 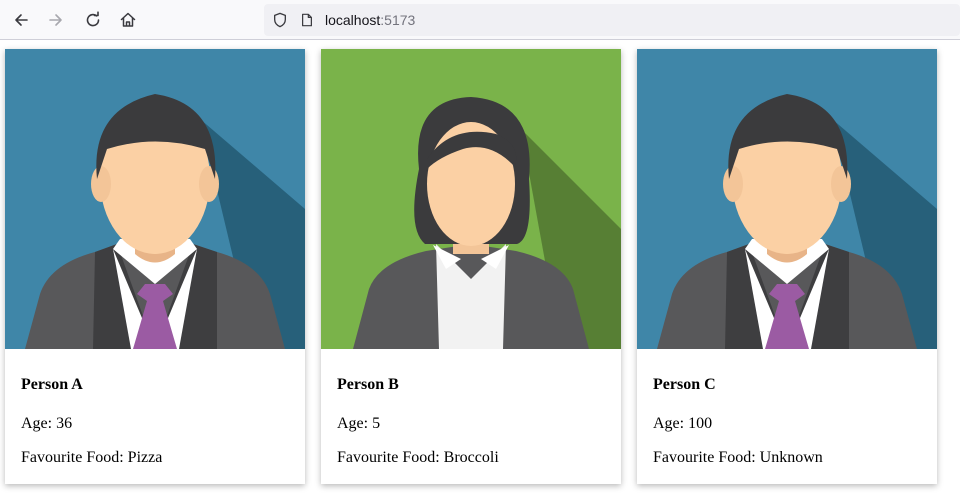 I want to click on home-button, so click(x=128, y=20).